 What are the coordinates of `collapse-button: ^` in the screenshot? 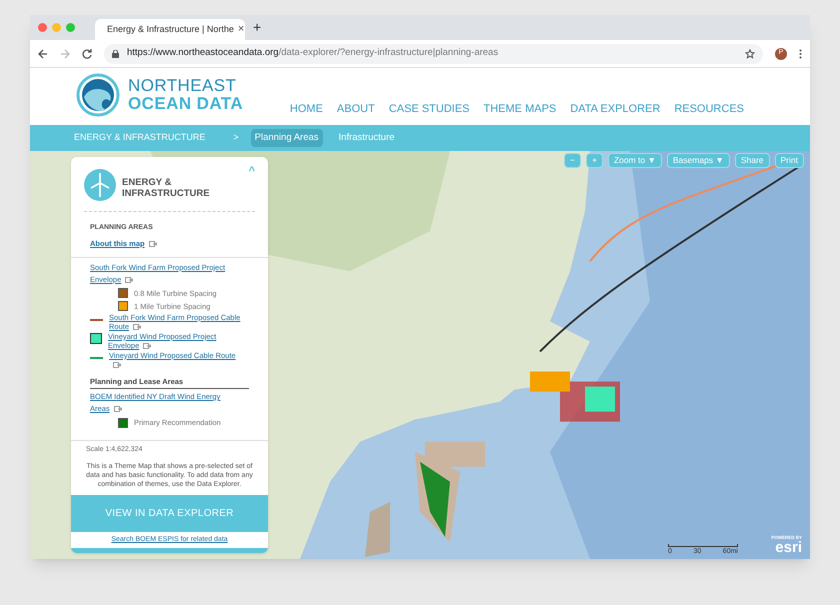 It's located at (251, 171).